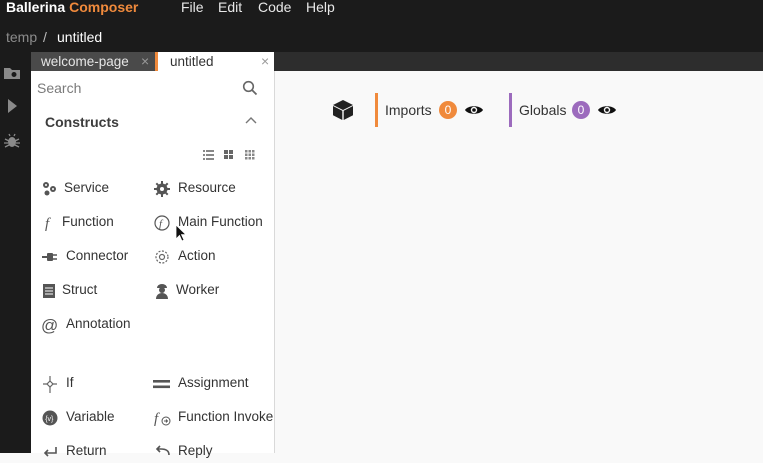 The image size is (763, 463). I want to click on view-mode-toggle, so click(231, 155).